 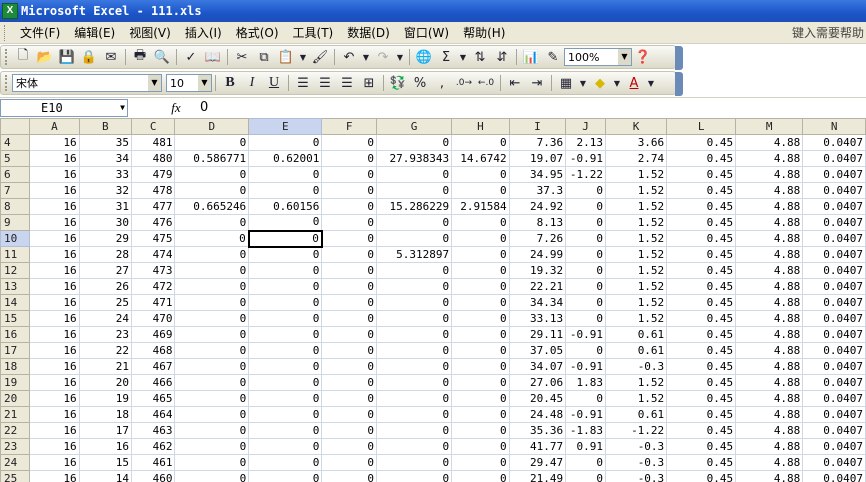 What do you see at coordinates (15, 462) in the screenshot?
I see `row-header: 24` at bounding box center [15, 462].